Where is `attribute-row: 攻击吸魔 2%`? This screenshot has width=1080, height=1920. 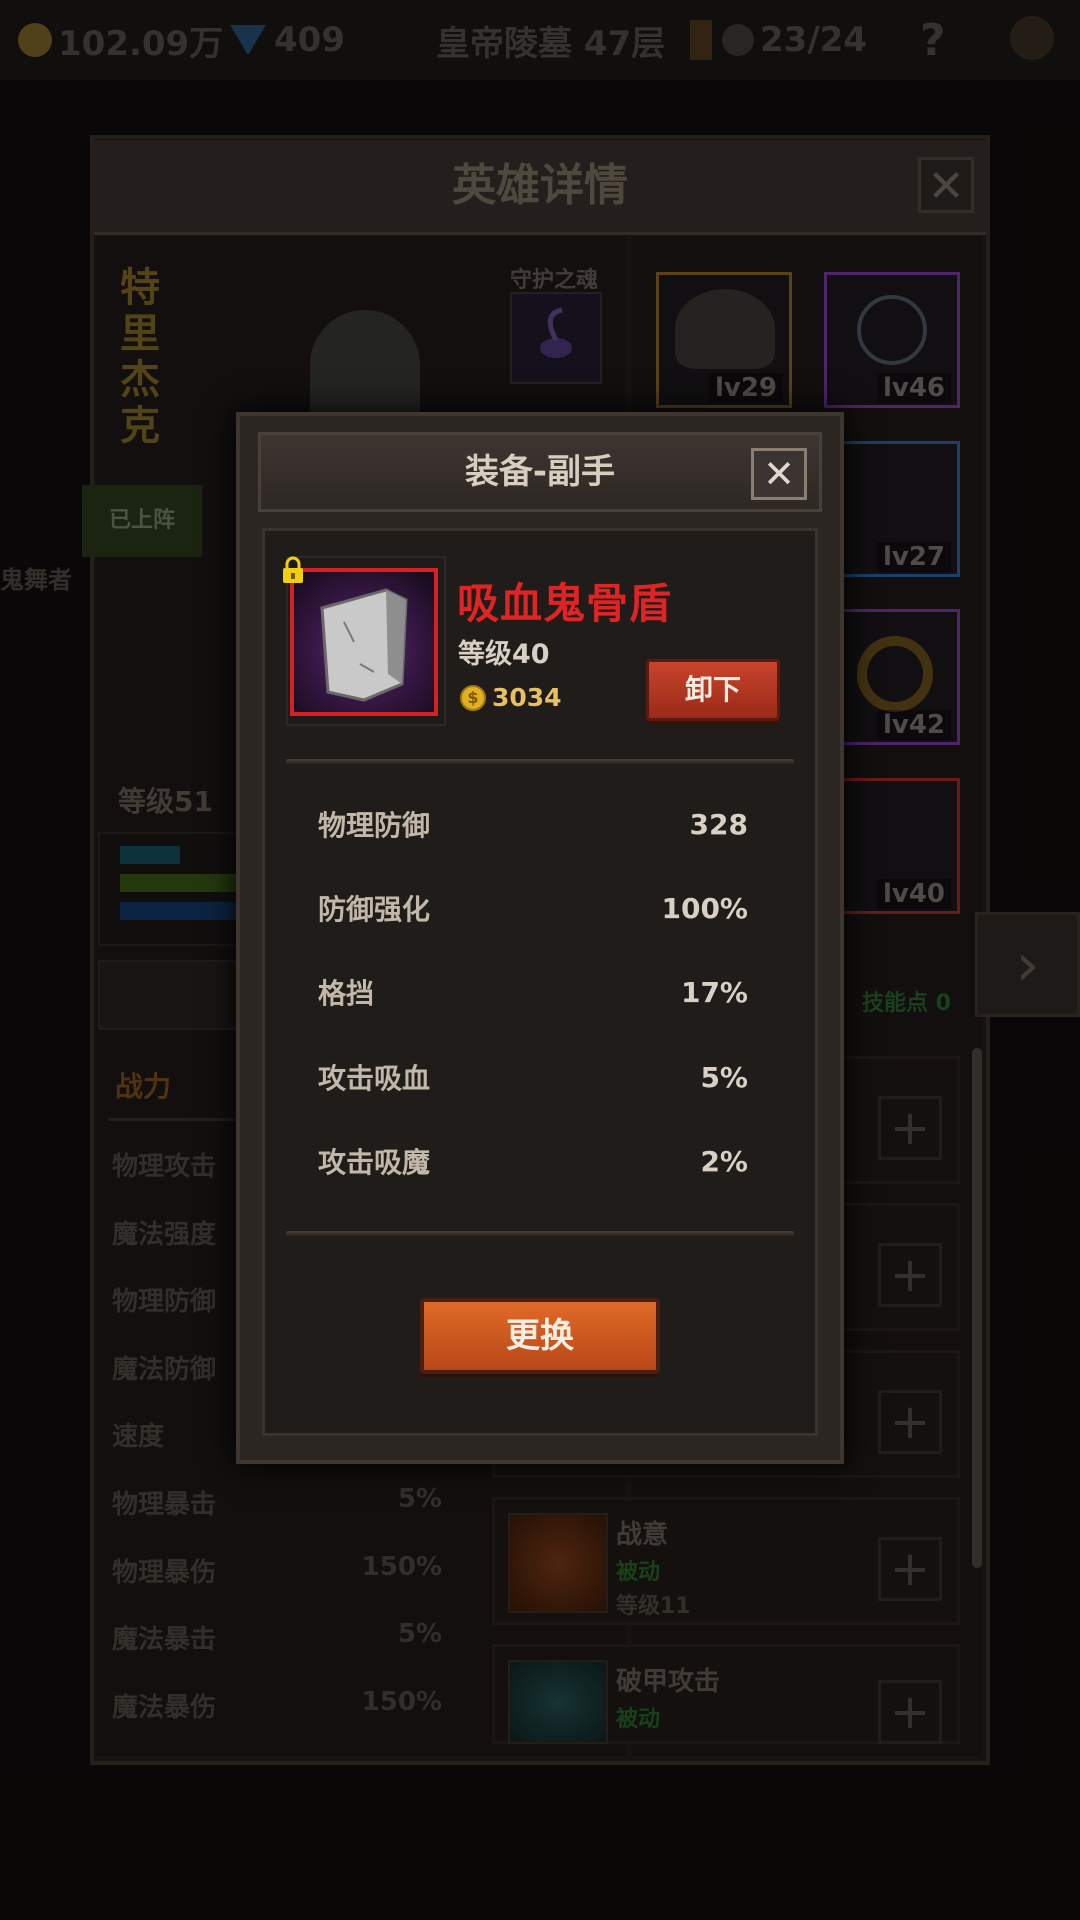 attribute-row: 攻击吸魔 2% is located at coordinates (533, 1161).